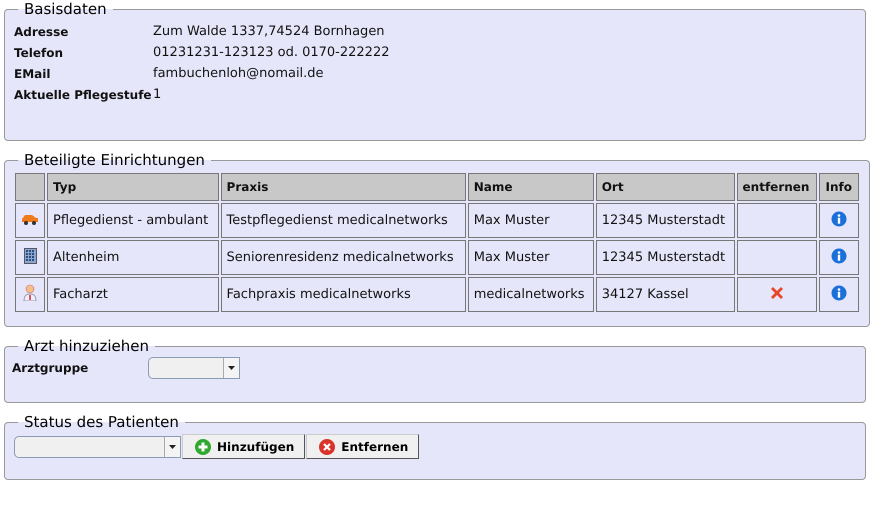  I want to click on table-cell: Pflegedienst - ambulant, so click(133, 220).